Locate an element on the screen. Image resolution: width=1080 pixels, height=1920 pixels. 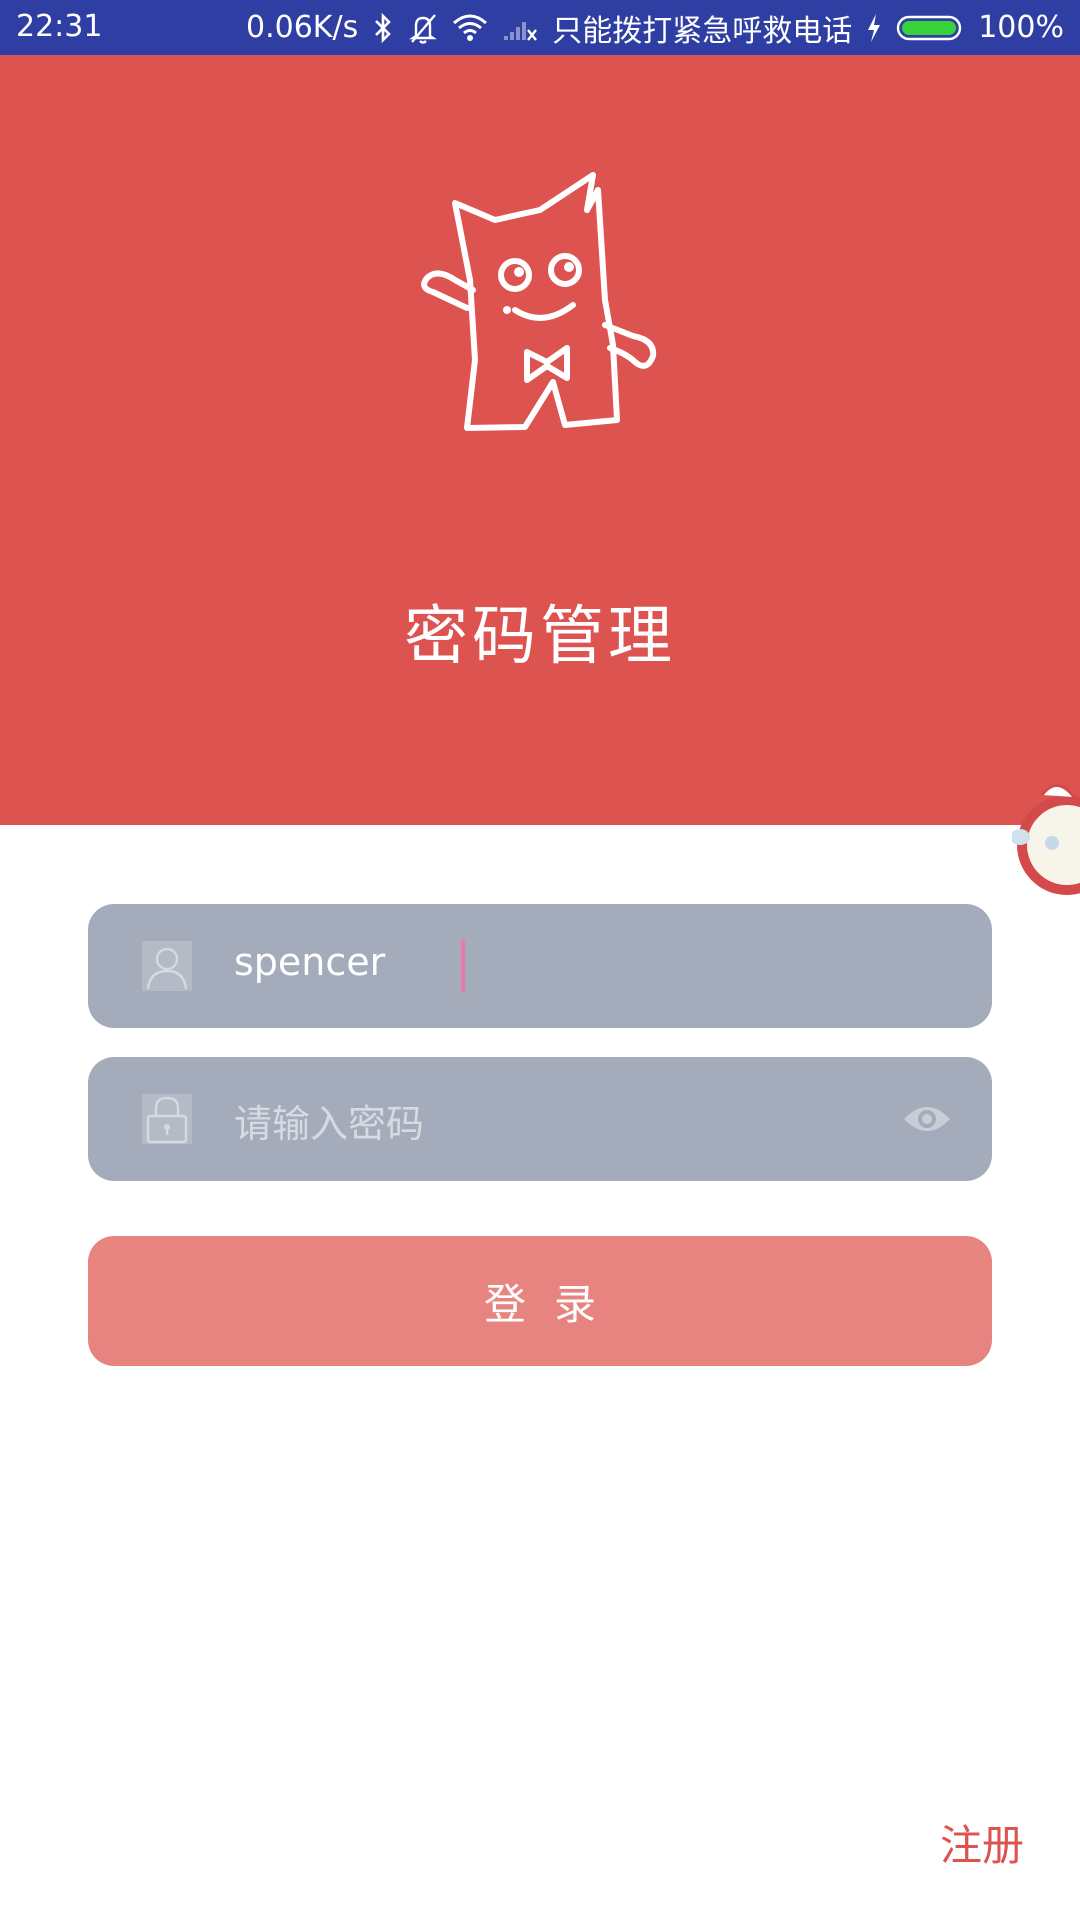
status-indicators: 0.06K/s 只能拨打紧急呼救电话 100% is located at coordinates (655, 27).